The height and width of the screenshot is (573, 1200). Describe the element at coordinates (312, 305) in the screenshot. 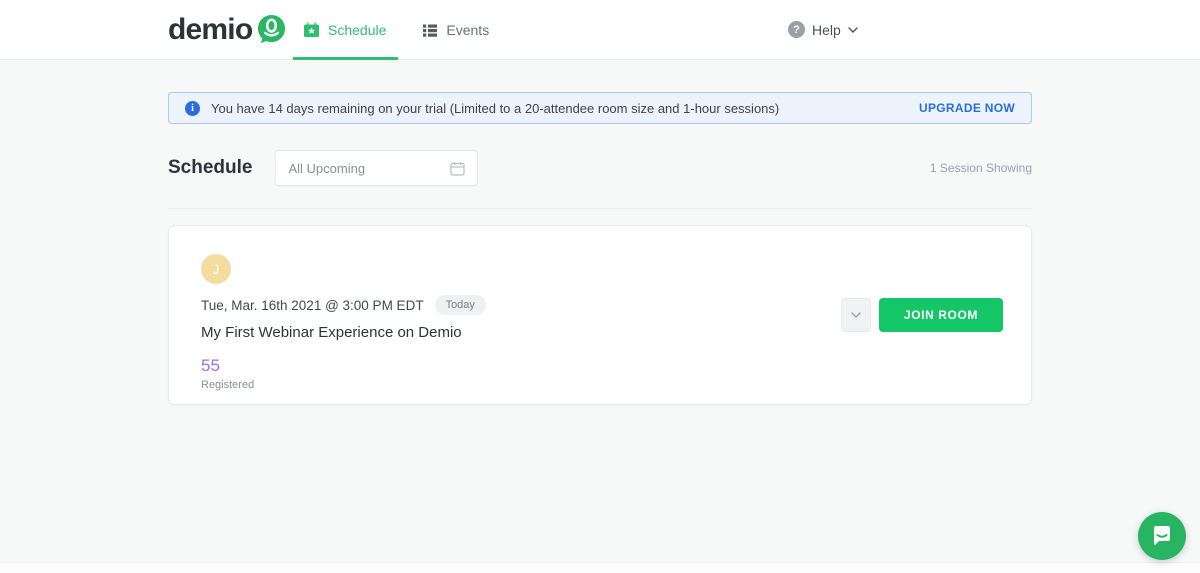

I see `session-datetime: Tue, Mar. 16th 2021 @ 3:00 PM EDT` at that location.